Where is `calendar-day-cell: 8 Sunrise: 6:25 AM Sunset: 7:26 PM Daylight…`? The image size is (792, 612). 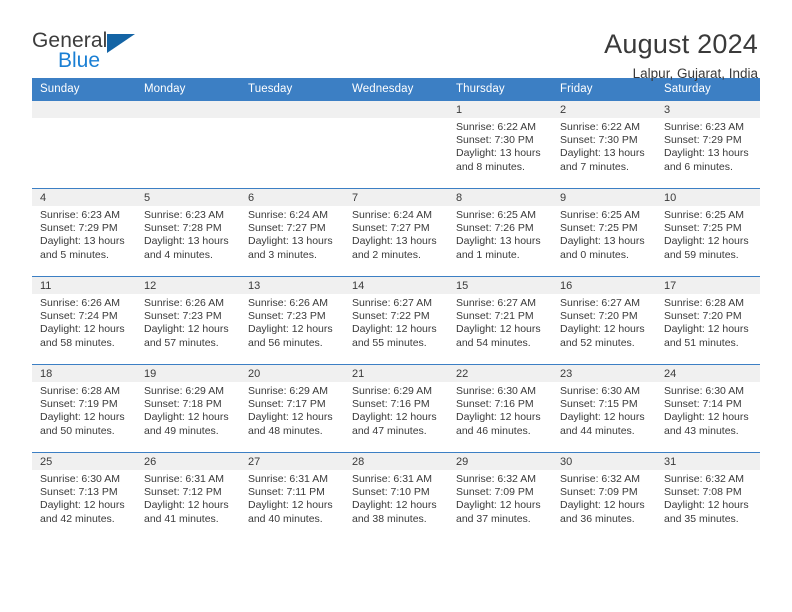 calendar-day-cell: 8 Sunrise: 6:25 AM Sunset: 7:26 PM Daylight… is located at coordinates (500, 232).